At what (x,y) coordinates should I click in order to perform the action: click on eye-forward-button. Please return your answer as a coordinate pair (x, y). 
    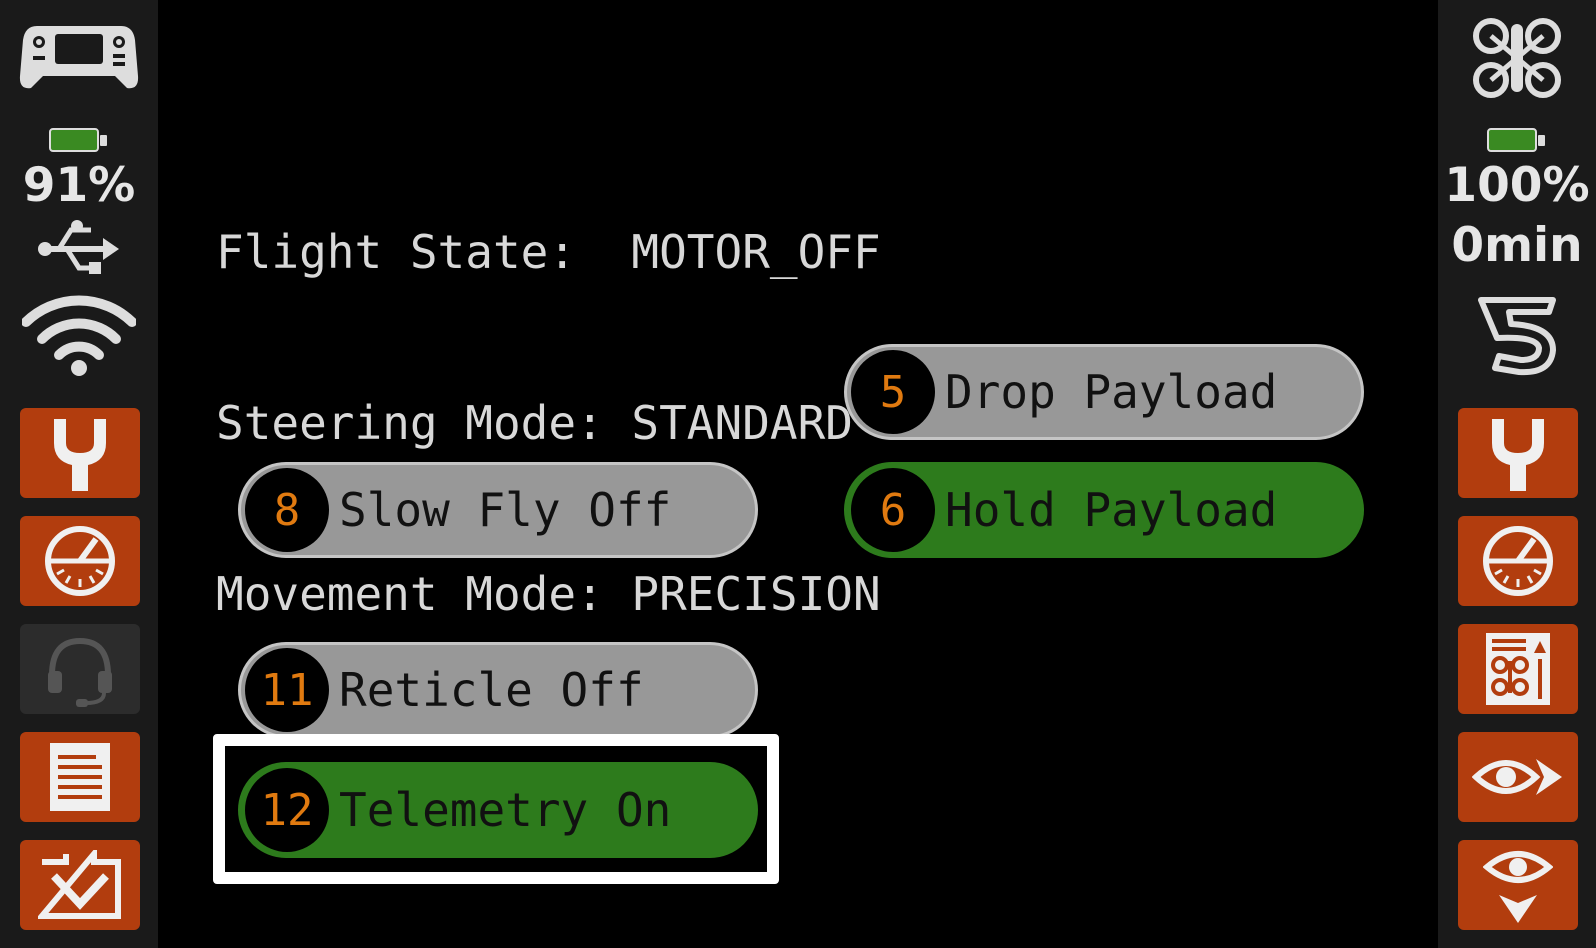
    Looking at the image, I should click on (1518, 777).